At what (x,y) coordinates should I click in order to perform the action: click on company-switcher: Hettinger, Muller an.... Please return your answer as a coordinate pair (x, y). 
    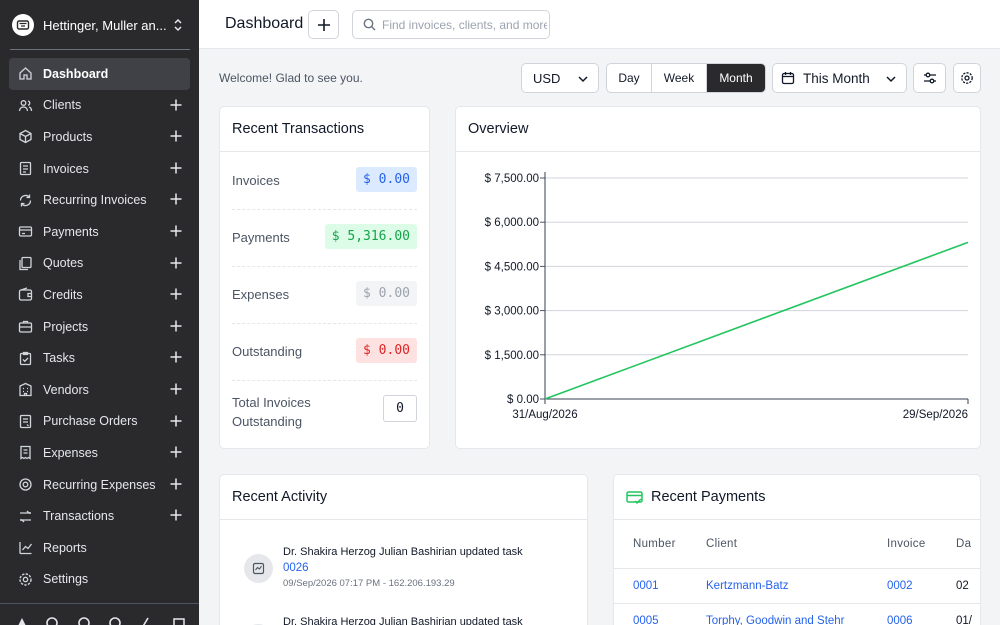
    Looking at the image, I should click on (101, 25).